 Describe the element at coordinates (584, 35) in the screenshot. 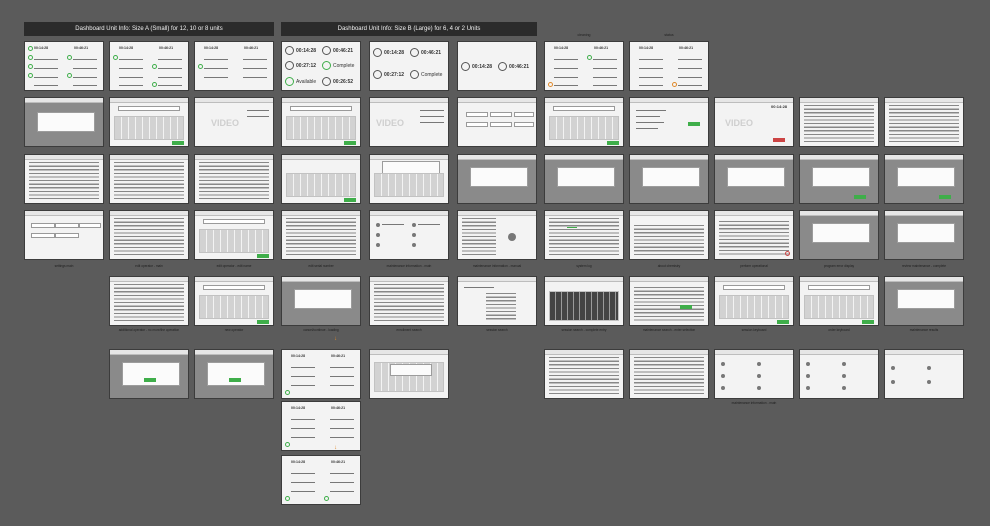

I see `column-label-cleaning: cleaning` at that location.